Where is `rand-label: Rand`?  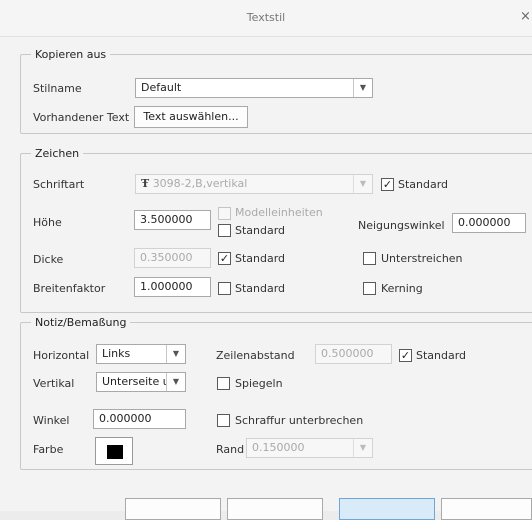
rand-label: Rand is located at coordinates (230, 449).